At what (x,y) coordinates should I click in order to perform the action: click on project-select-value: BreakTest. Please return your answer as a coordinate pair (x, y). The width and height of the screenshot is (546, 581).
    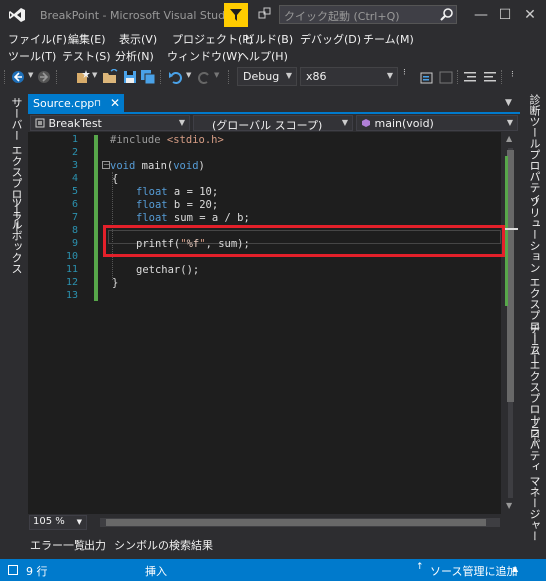
    Looking at the image, I should click on (75, 123).